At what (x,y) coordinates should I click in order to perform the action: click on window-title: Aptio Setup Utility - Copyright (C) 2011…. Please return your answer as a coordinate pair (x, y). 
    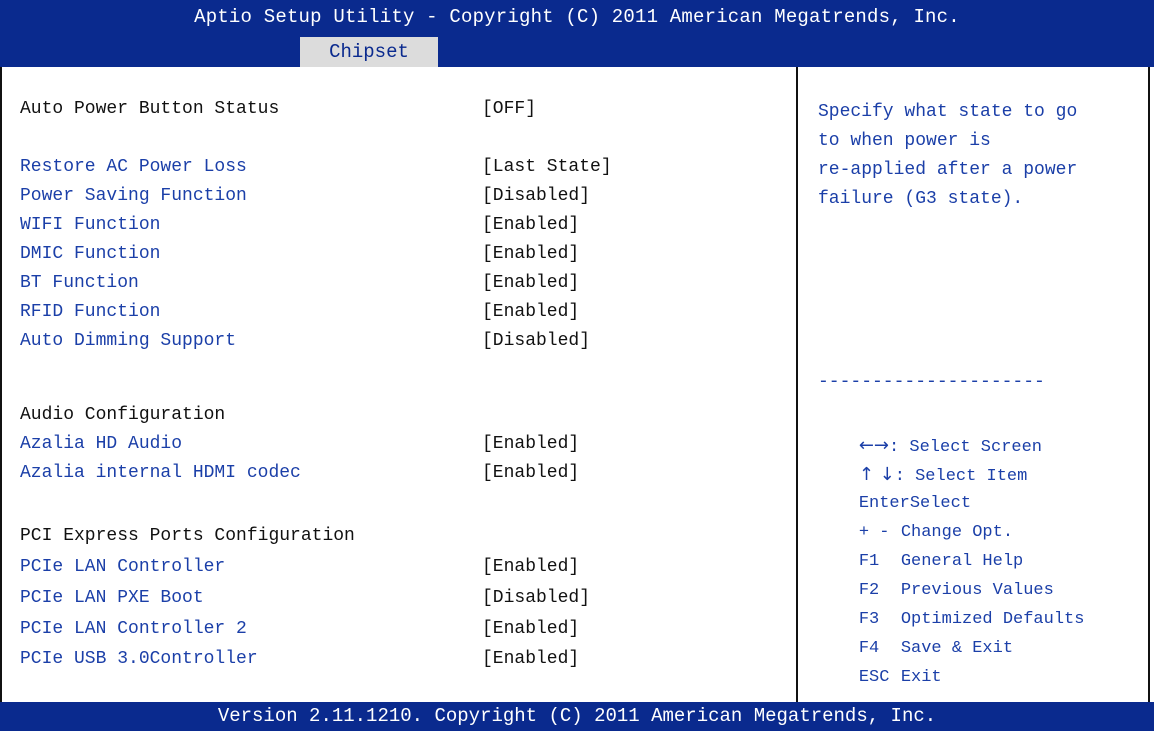
    Looking at the image, I should click on (577, 17).